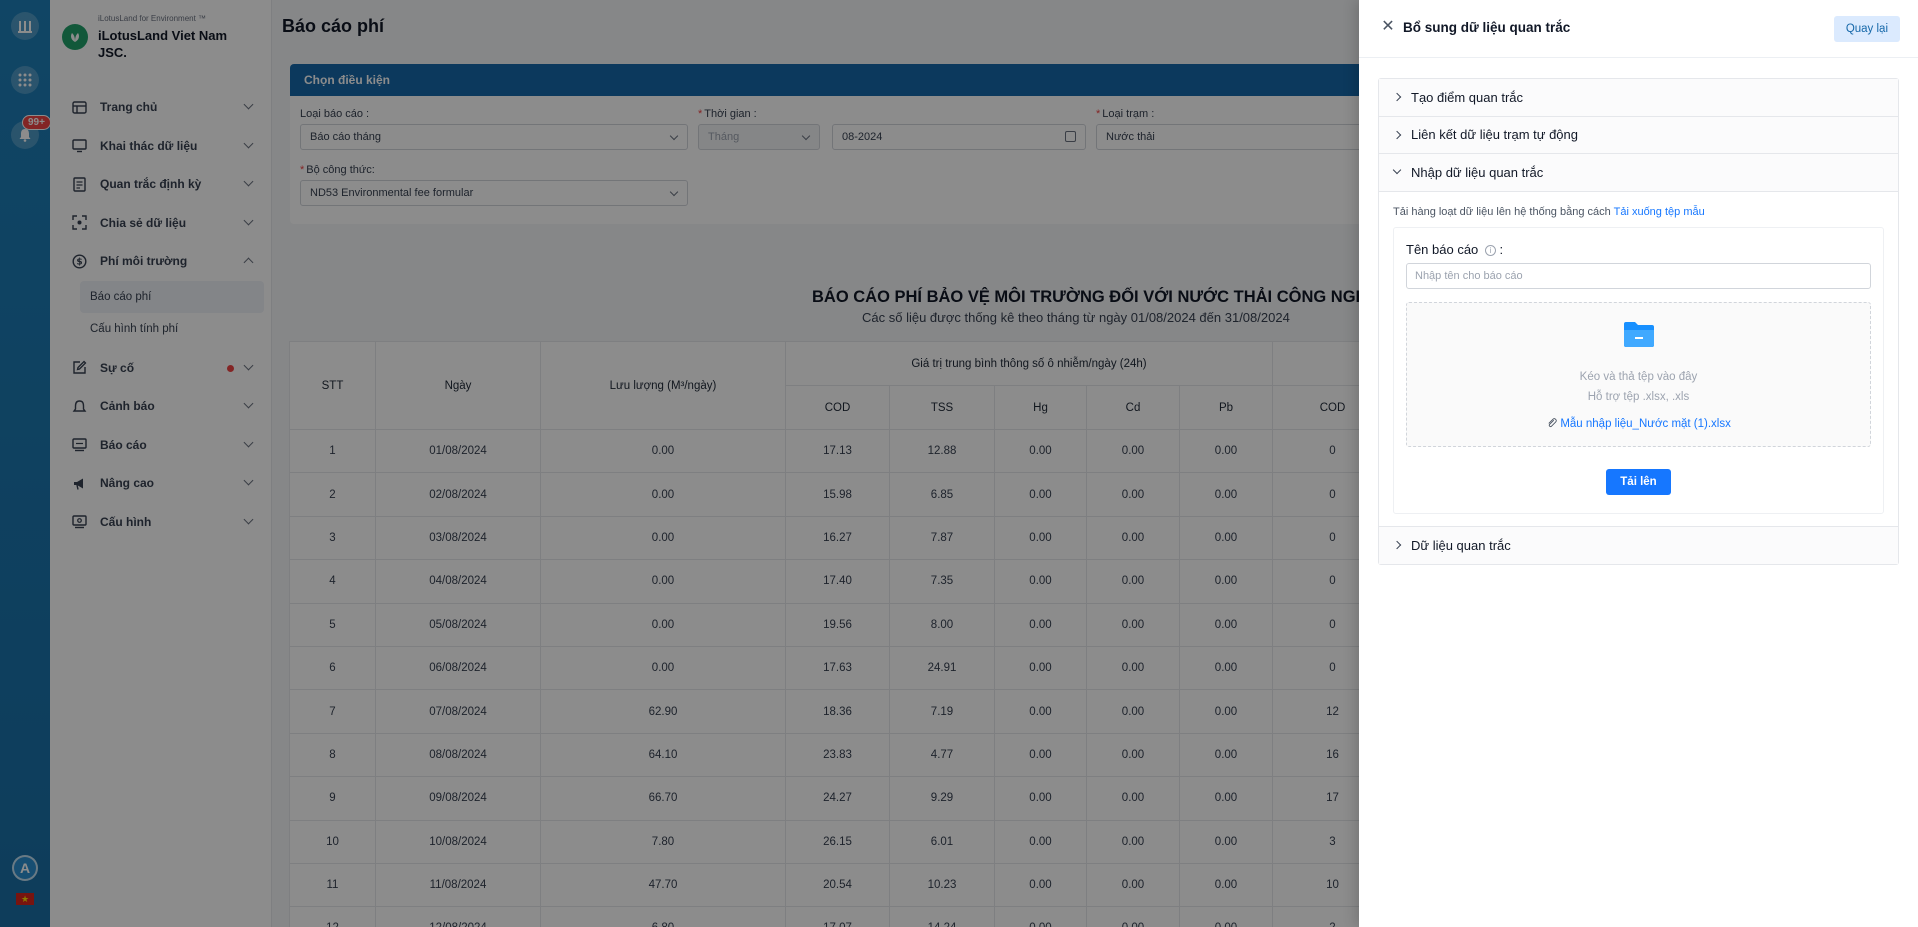 The image size is (1918, 927). I want to click on section-label: Nhập dữ liệu quan trắc, so click(1477, 172).